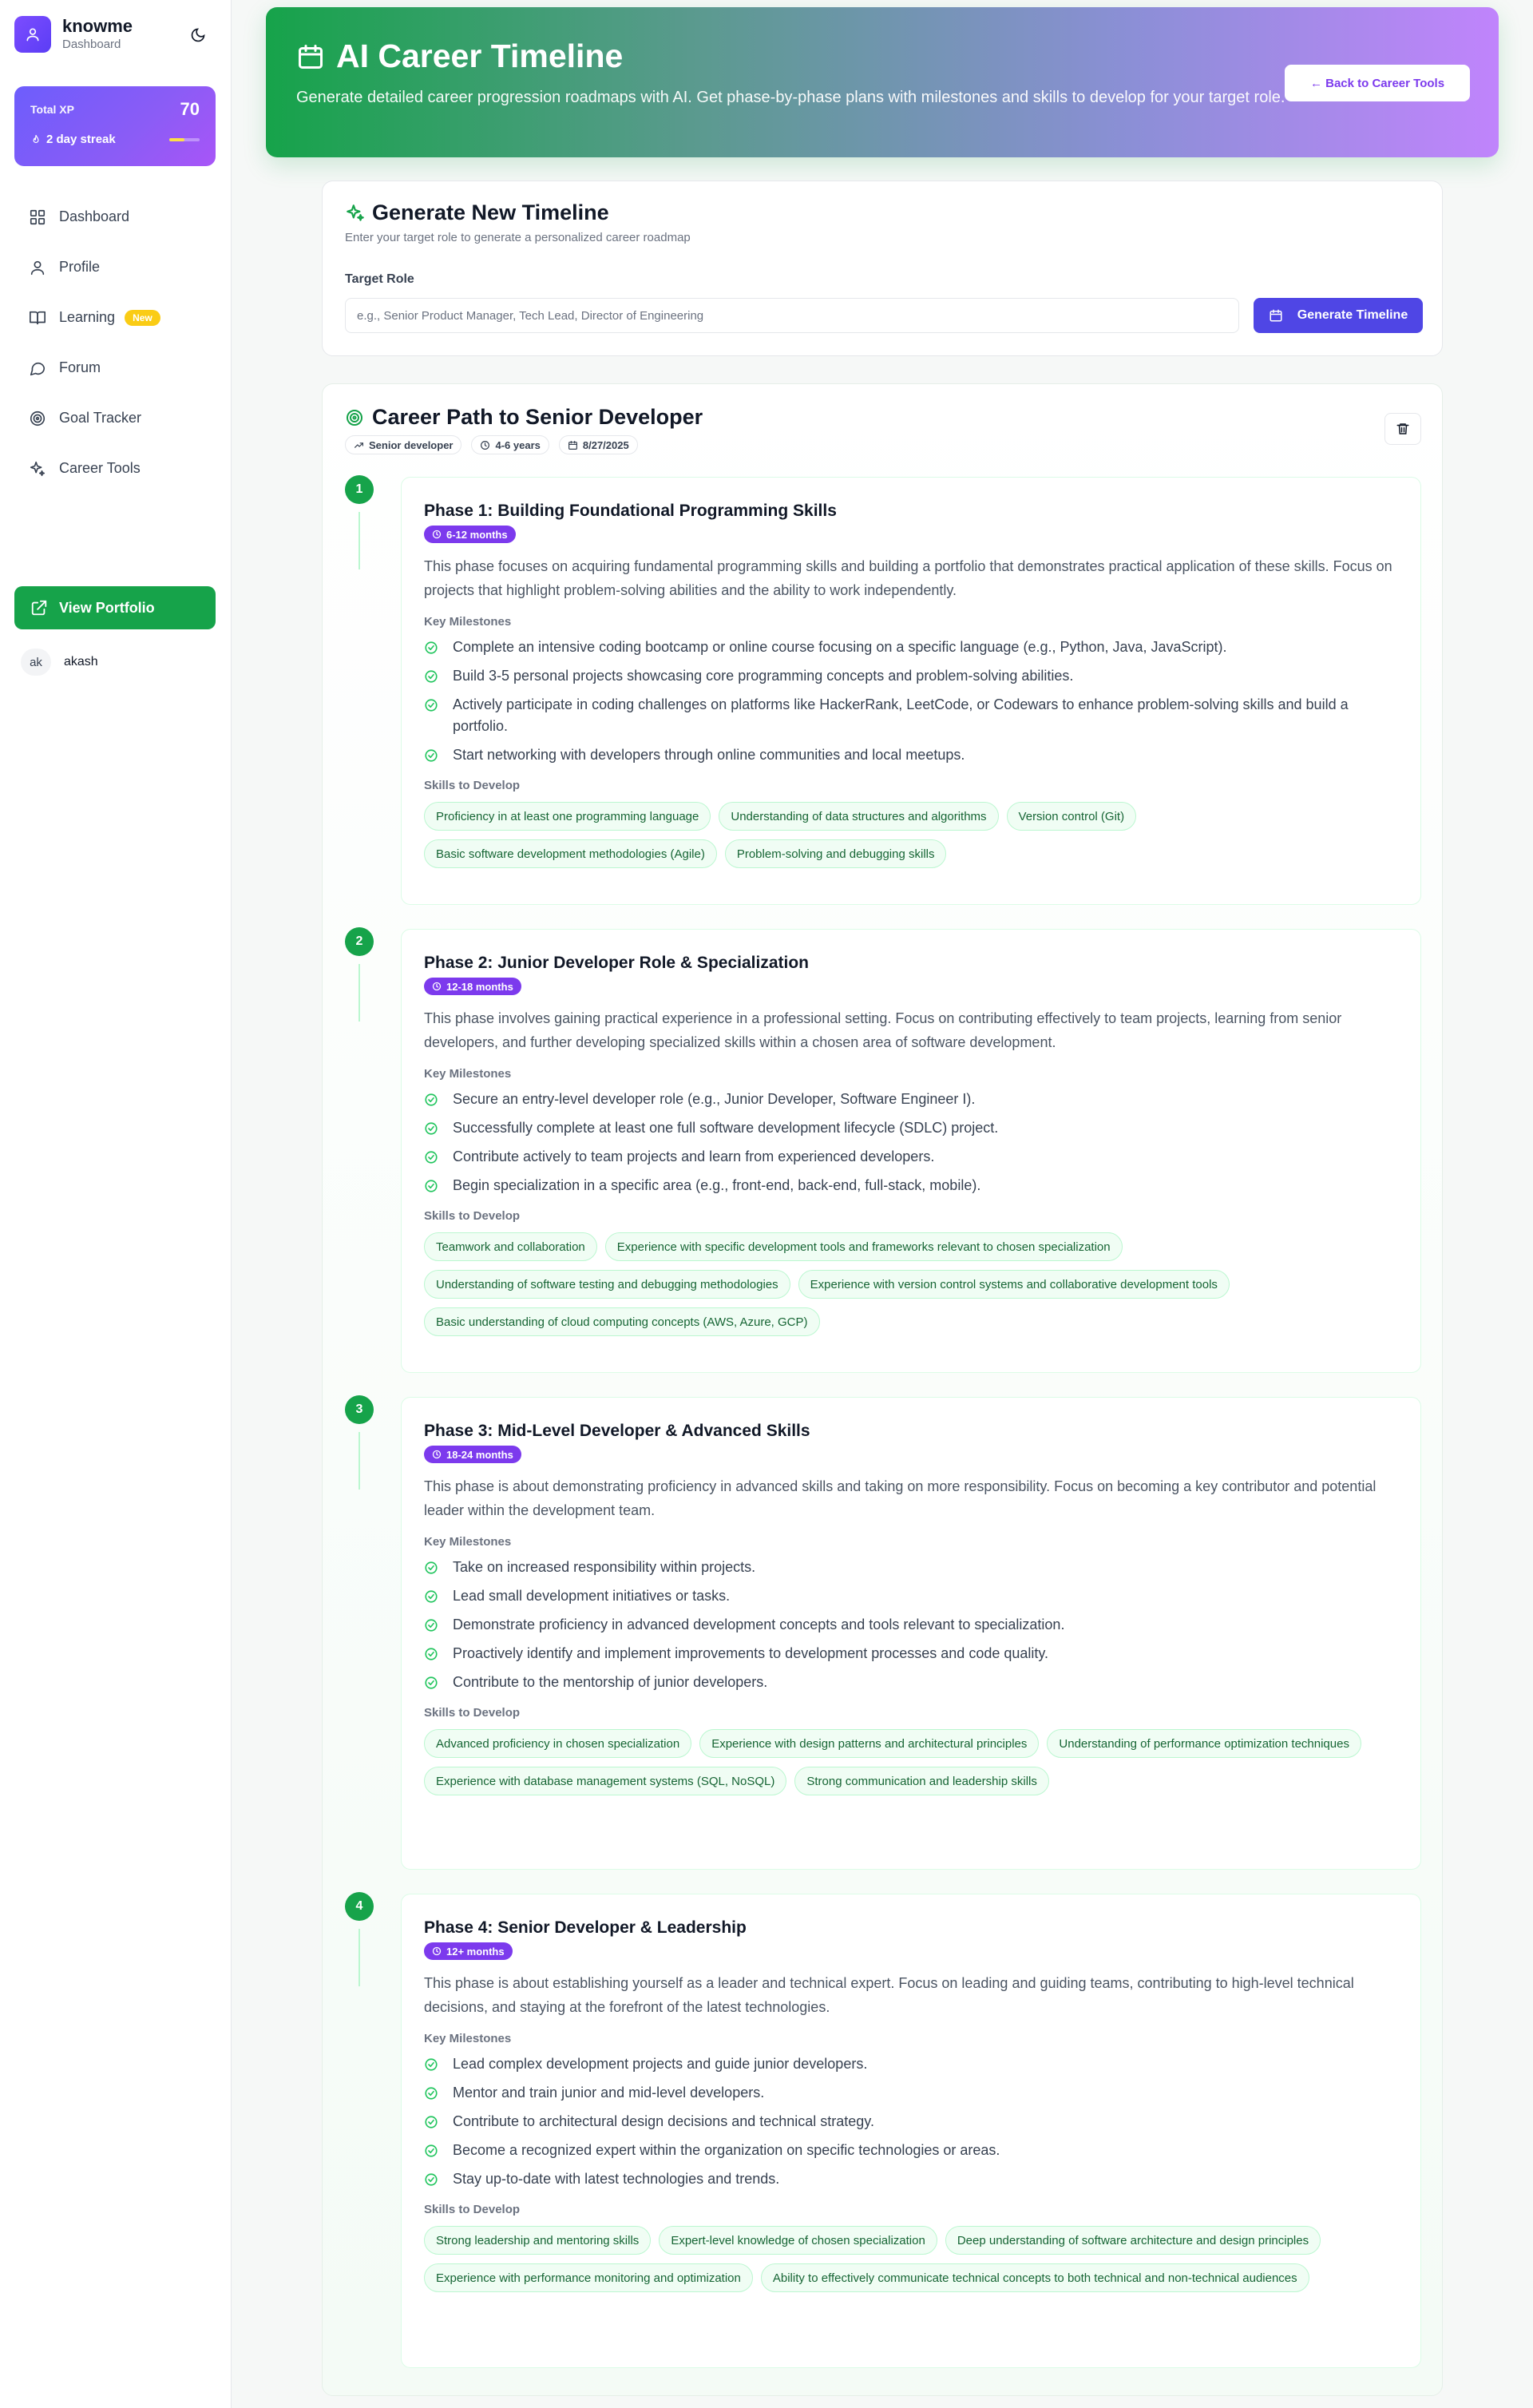  Describe the element at coordinates (1276, 315) in the screenshot. I see `calendar-icon` at that location.